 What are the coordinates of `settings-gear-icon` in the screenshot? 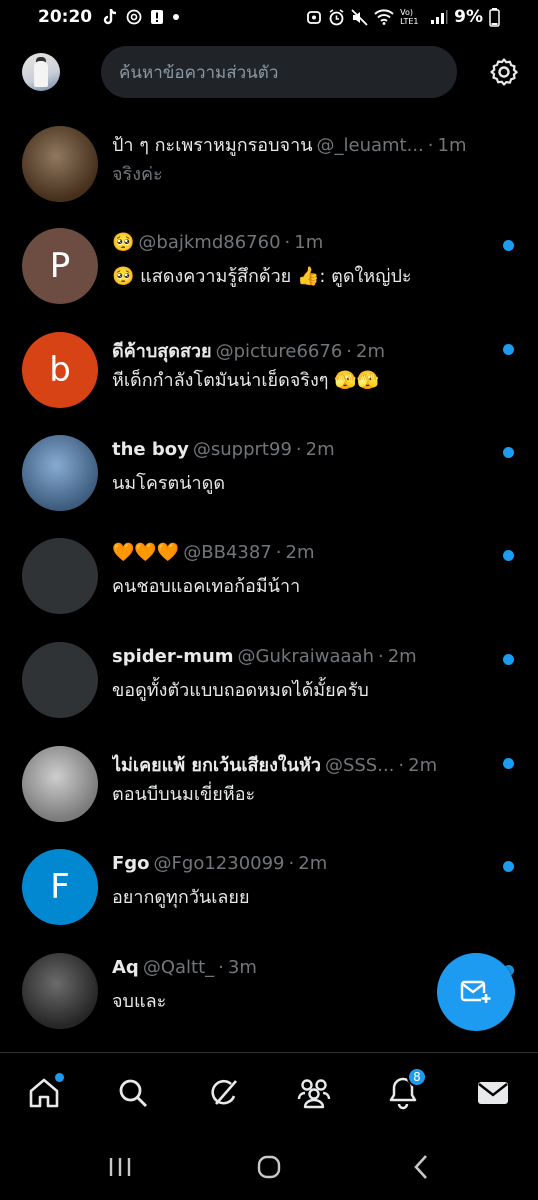 It's located at (504, 72).